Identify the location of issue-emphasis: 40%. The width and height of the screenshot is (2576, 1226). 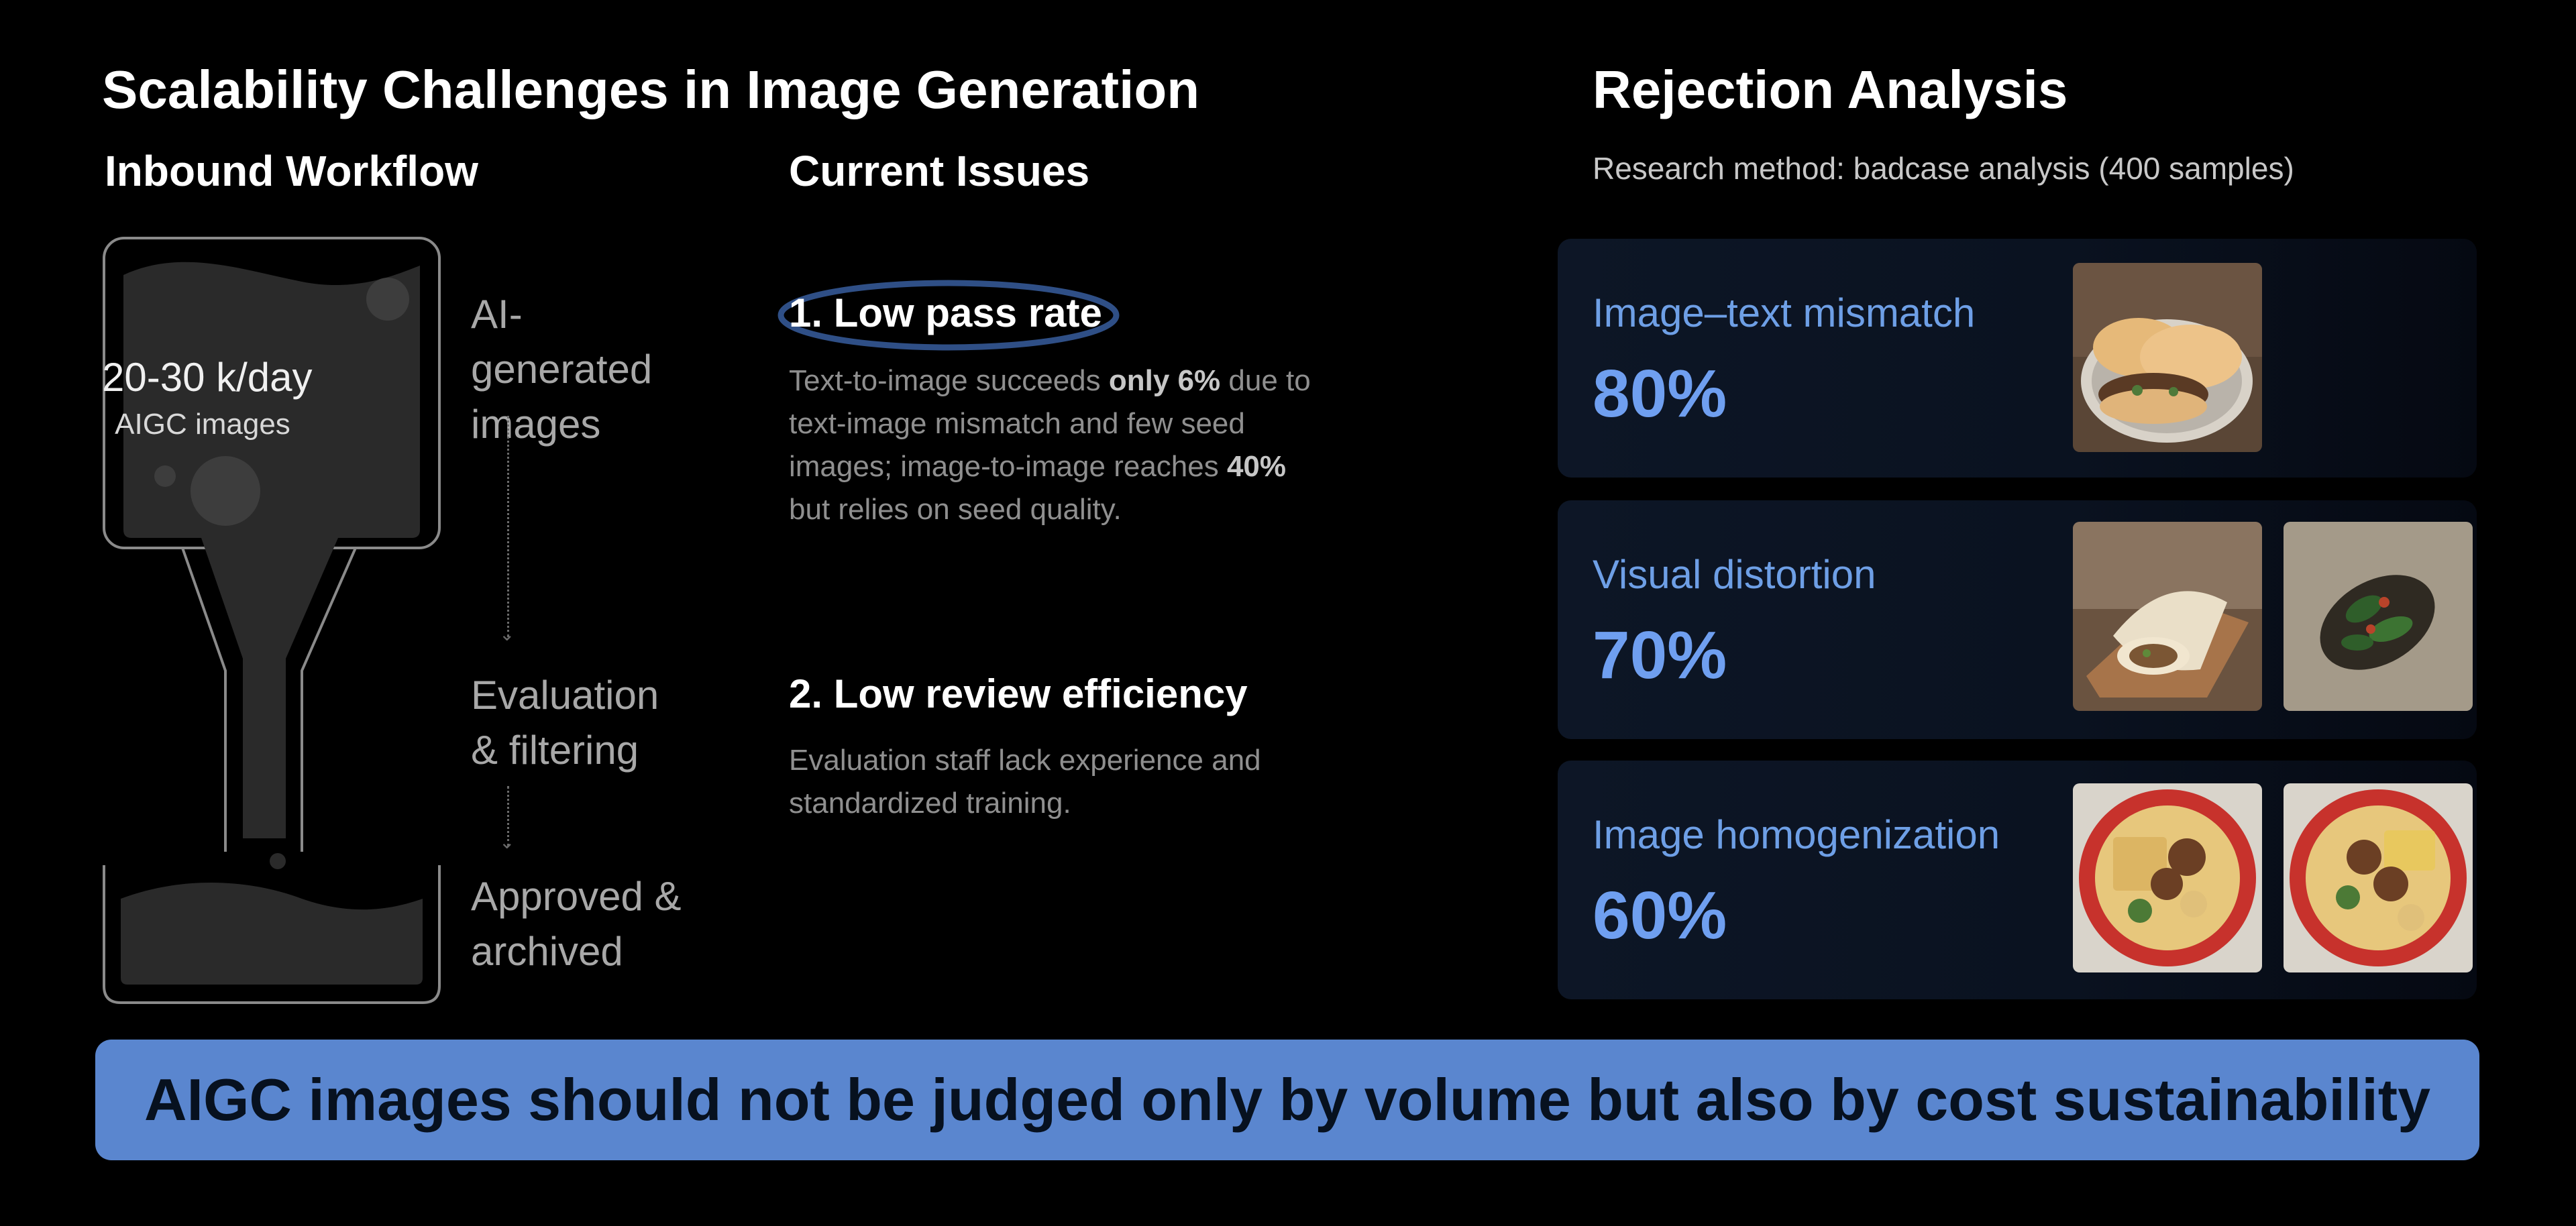
(1256, 466).